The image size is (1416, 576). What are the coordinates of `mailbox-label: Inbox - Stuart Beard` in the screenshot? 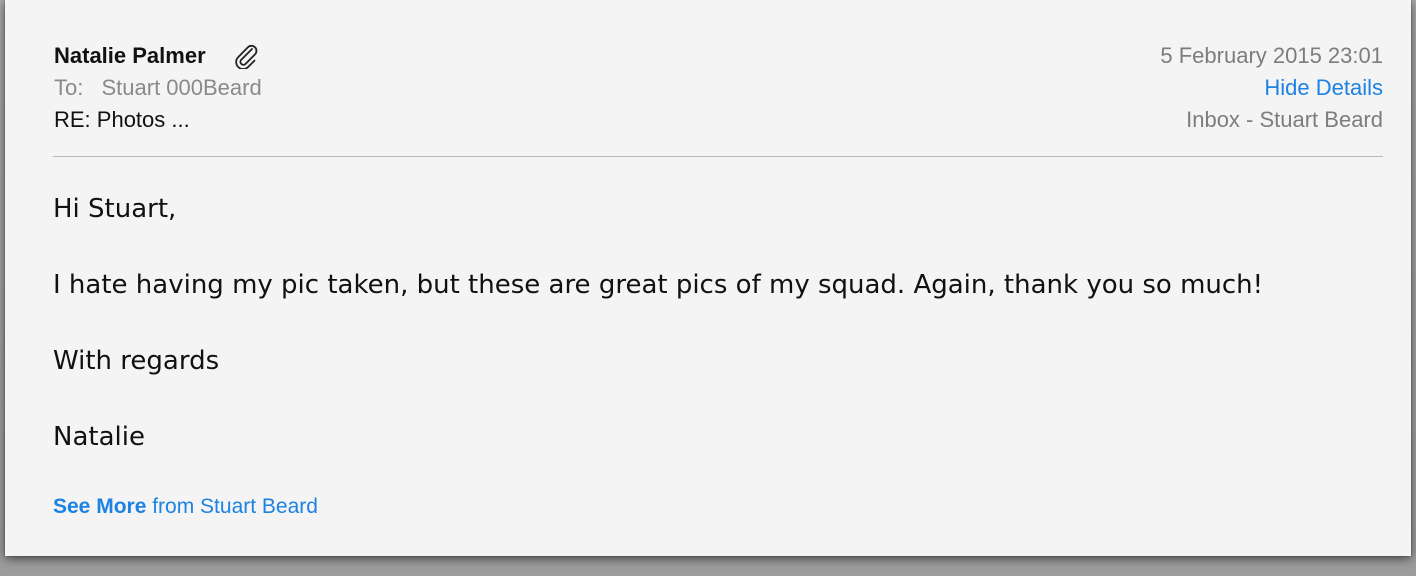 It's located at (1284, 119).